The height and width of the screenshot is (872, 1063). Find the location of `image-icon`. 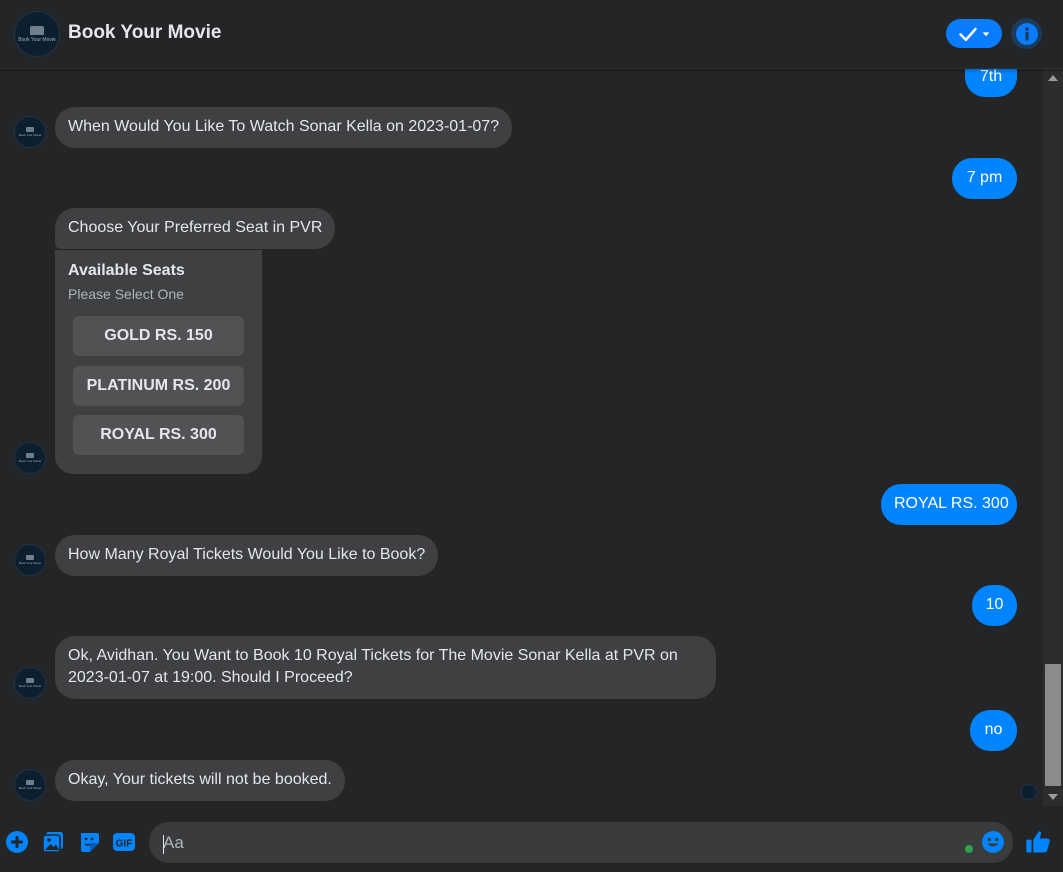

image-icon is located at coordinates (53, 842).